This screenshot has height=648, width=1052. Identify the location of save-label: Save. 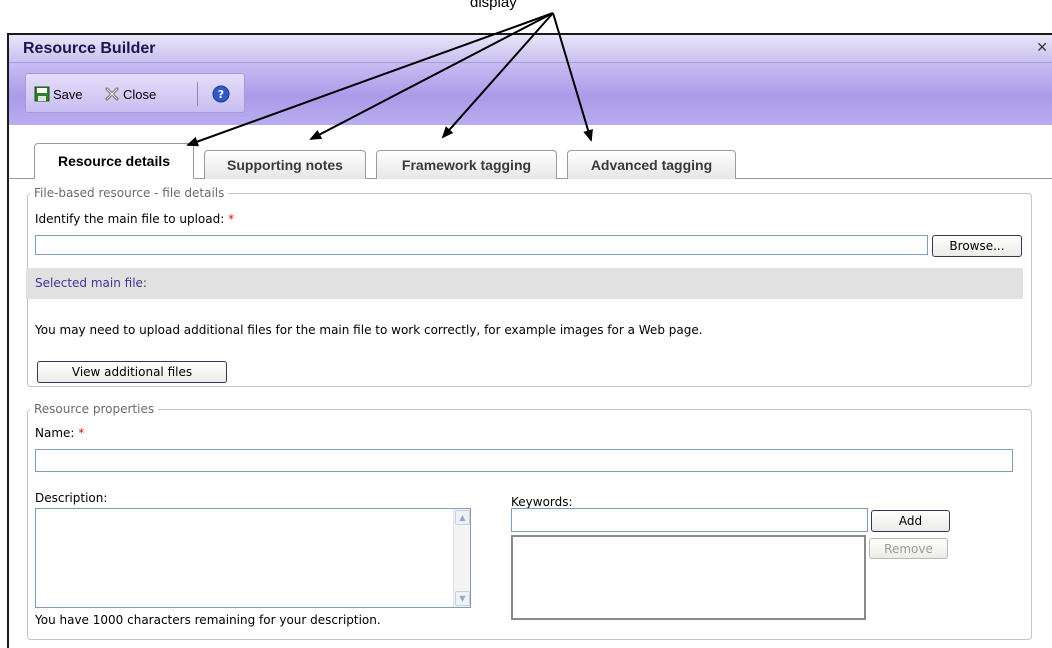
(68, 94).